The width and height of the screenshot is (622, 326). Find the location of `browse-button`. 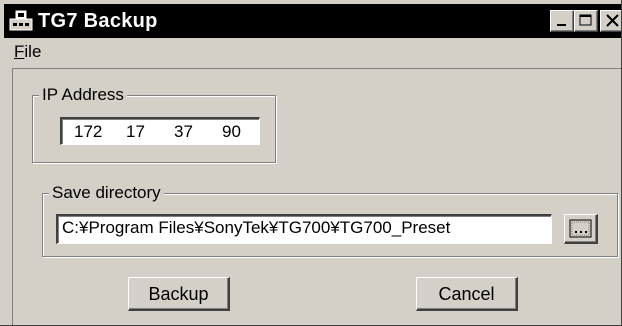

browse-button is located at coordinates (581, 229).